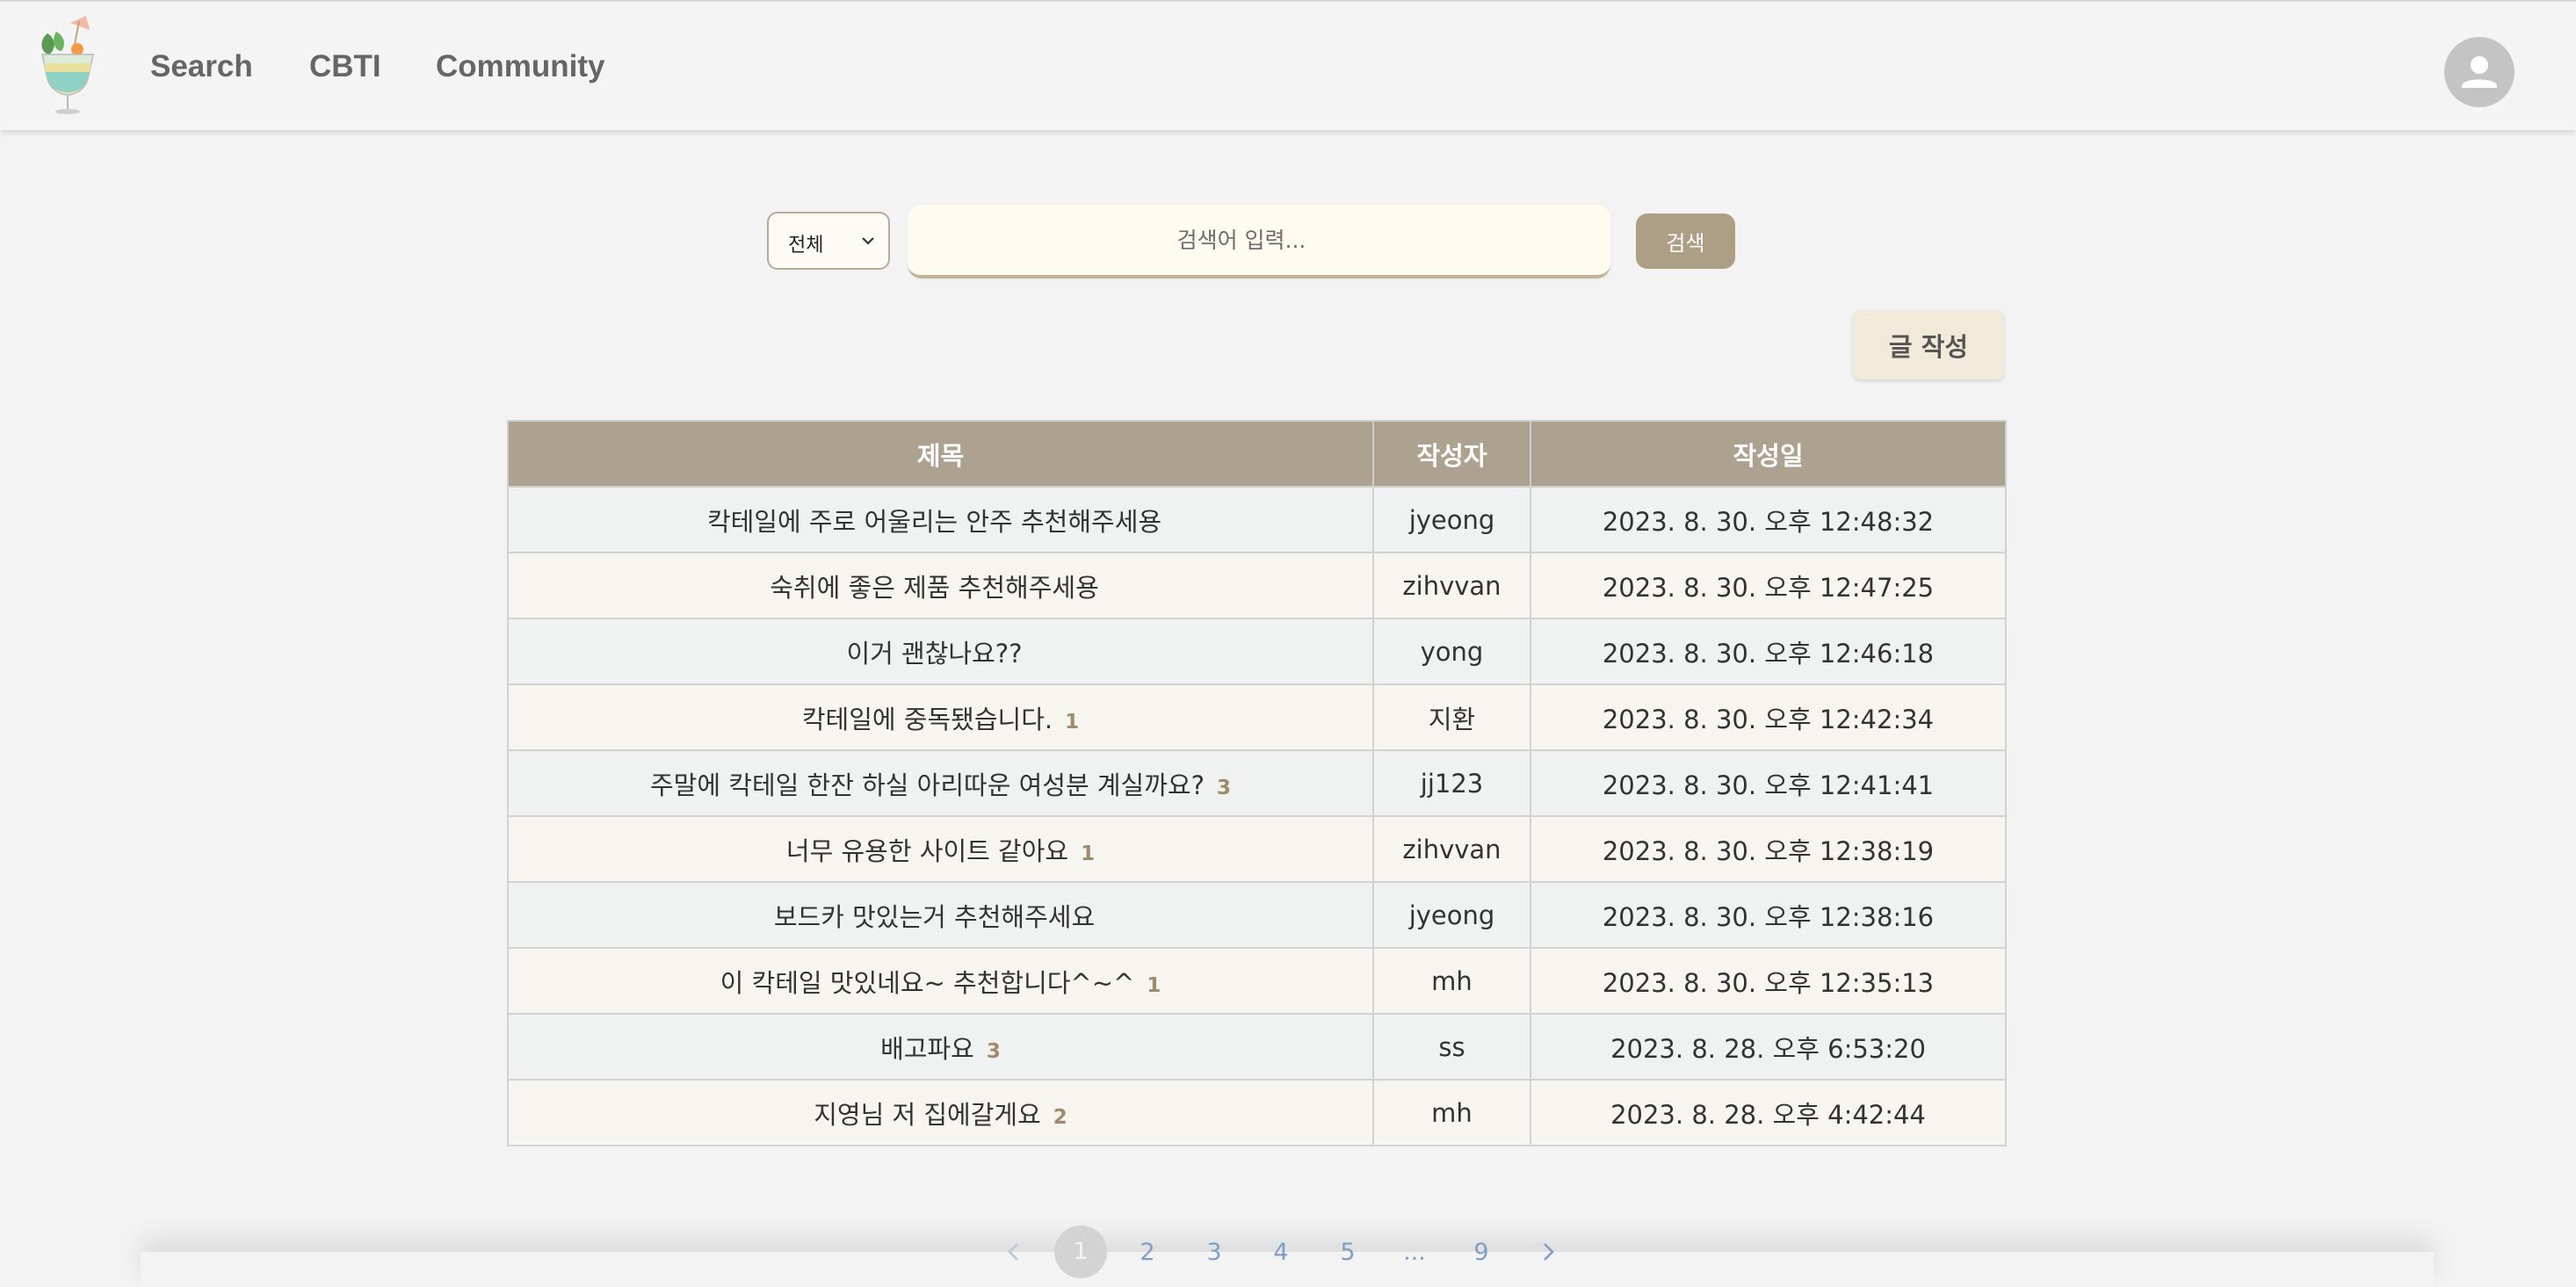 The width and height of the screenshot is (2576, 1287). I want to click on post-title-cell: 주말에 칵테일 한잔 하실 아리따운 여성분 계실까요? 3, so click(940, 783).